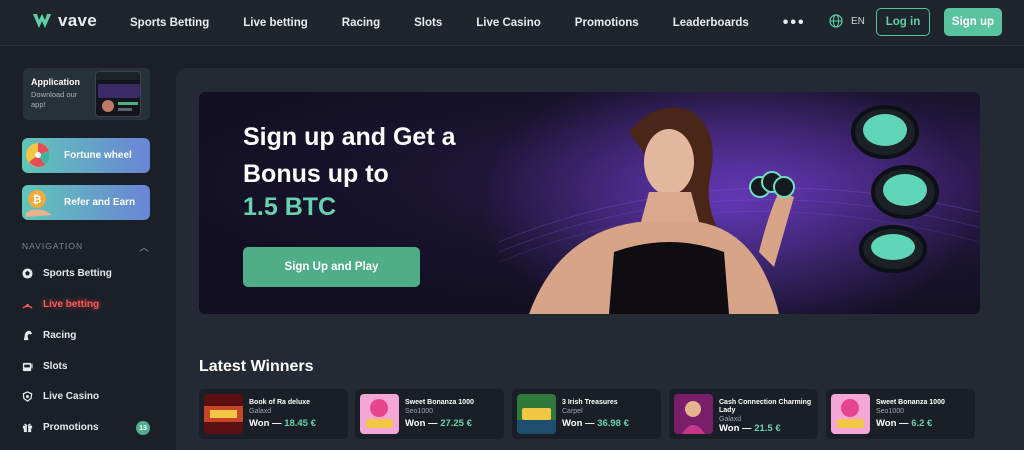 The height and width of the screenshot is (450, 1024). Describe the element at coordinates (767, 428) in the screenshot. I see `won-amount: 21.5 €` at that location.